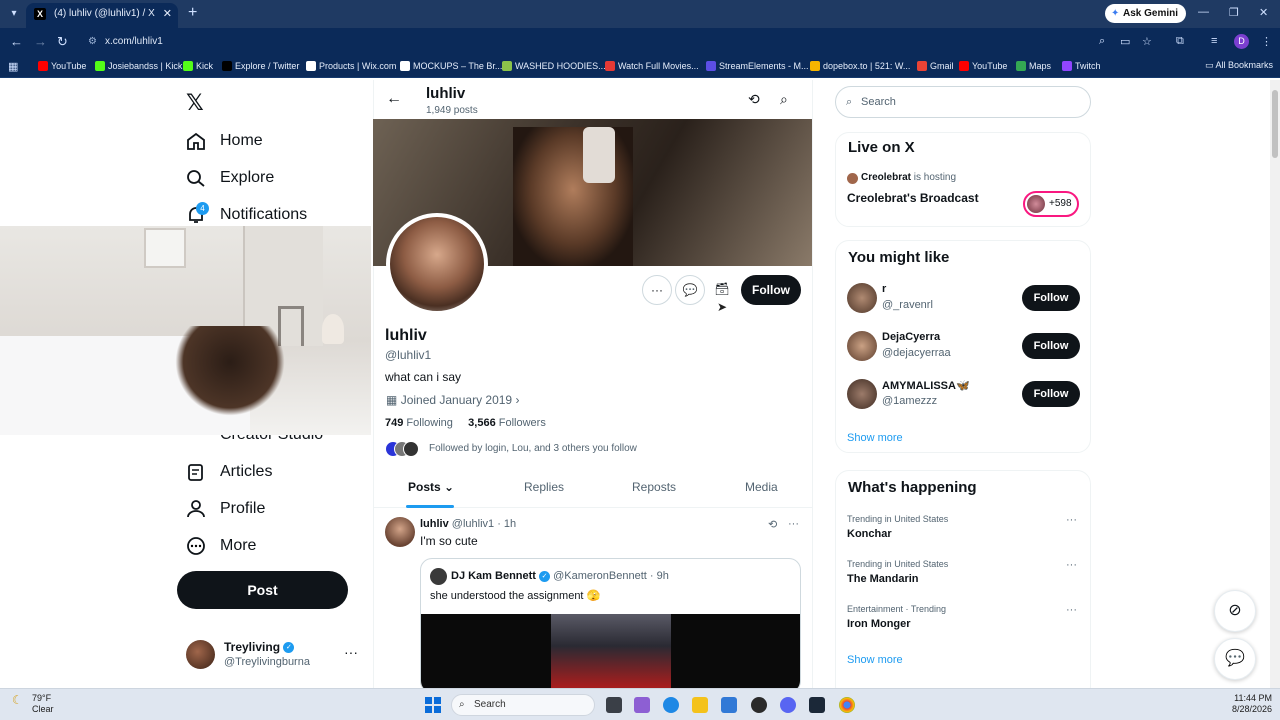 The height and width of the screenshot is (720, 1280). Describe the element at coordinates (102, 15) in the screenshot. I see `browser-tab: X (4) luhliv (@luhliv1) / X ✕` at that location.